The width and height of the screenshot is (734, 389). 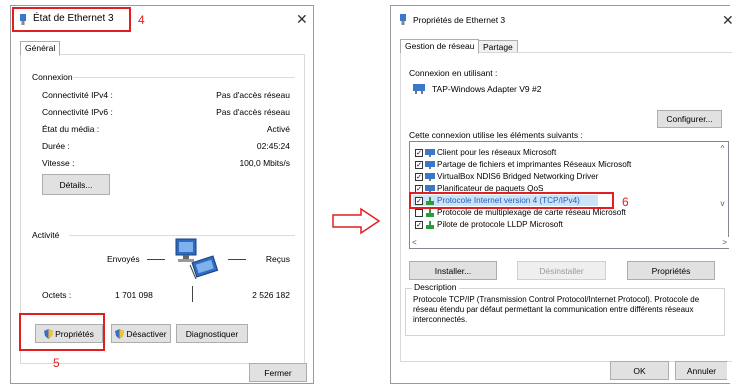 I want to click on tab-general: Général, so click(x=40, y=48).